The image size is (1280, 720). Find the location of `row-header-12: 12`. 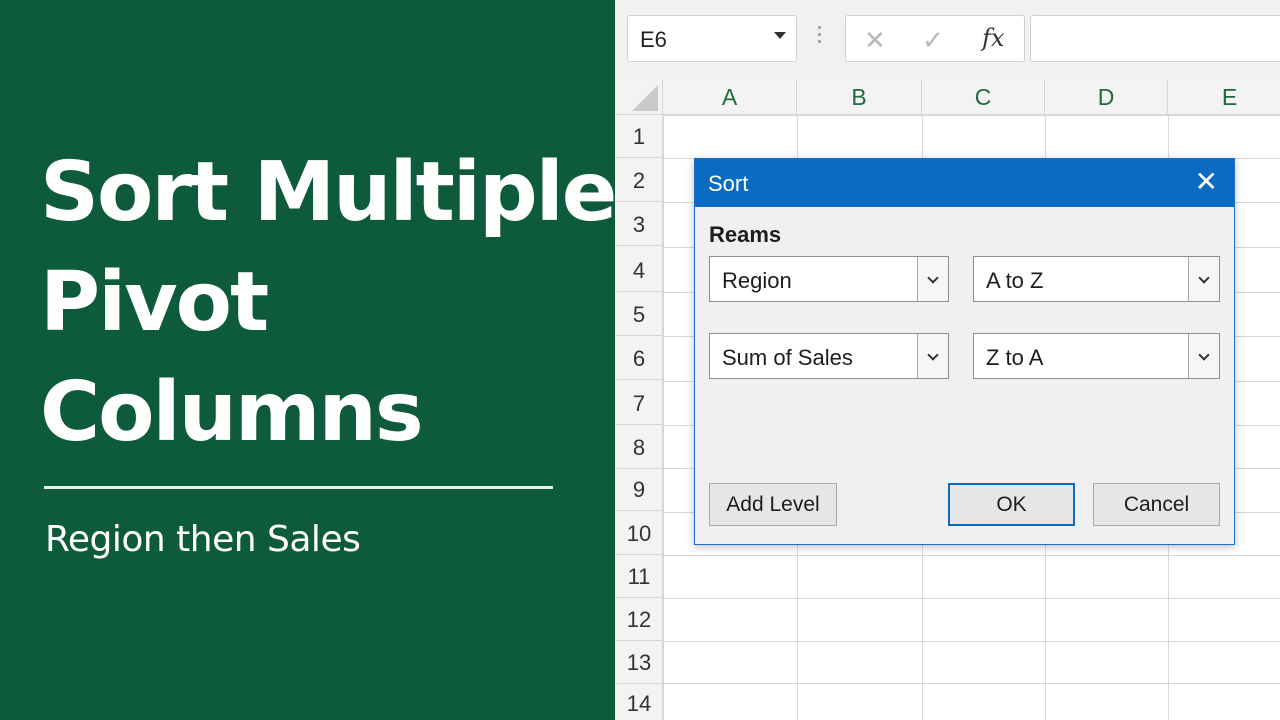

row-header-12: 12 is located at coordinates (639, 619).